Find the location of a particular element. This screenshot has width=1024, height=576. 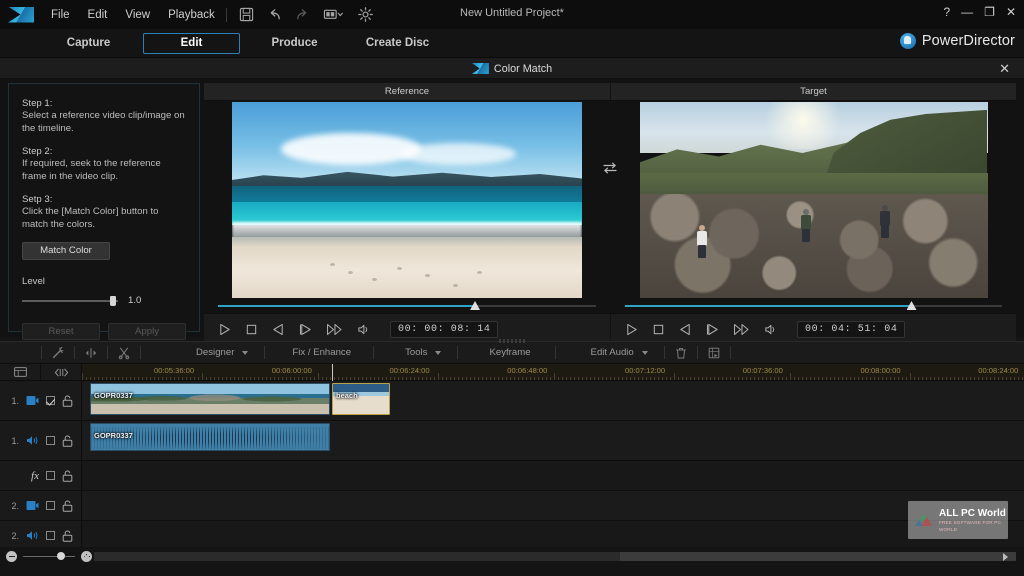

tools-caret-icon is located at coordinates (438, 352).